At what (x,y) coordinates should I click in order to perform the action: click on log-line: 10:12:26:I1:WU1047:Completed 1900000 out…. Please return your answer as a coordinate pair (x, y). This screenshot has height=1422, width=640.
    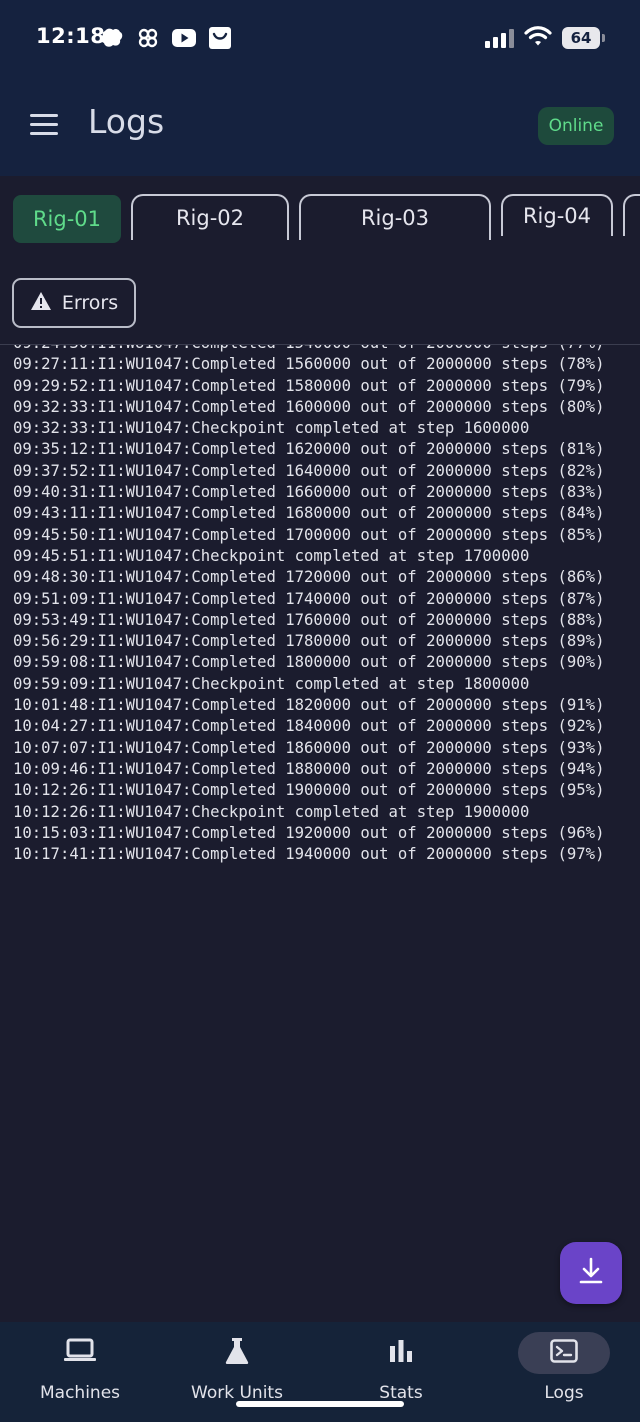
    Looking at the image, I should click on (309, 790).